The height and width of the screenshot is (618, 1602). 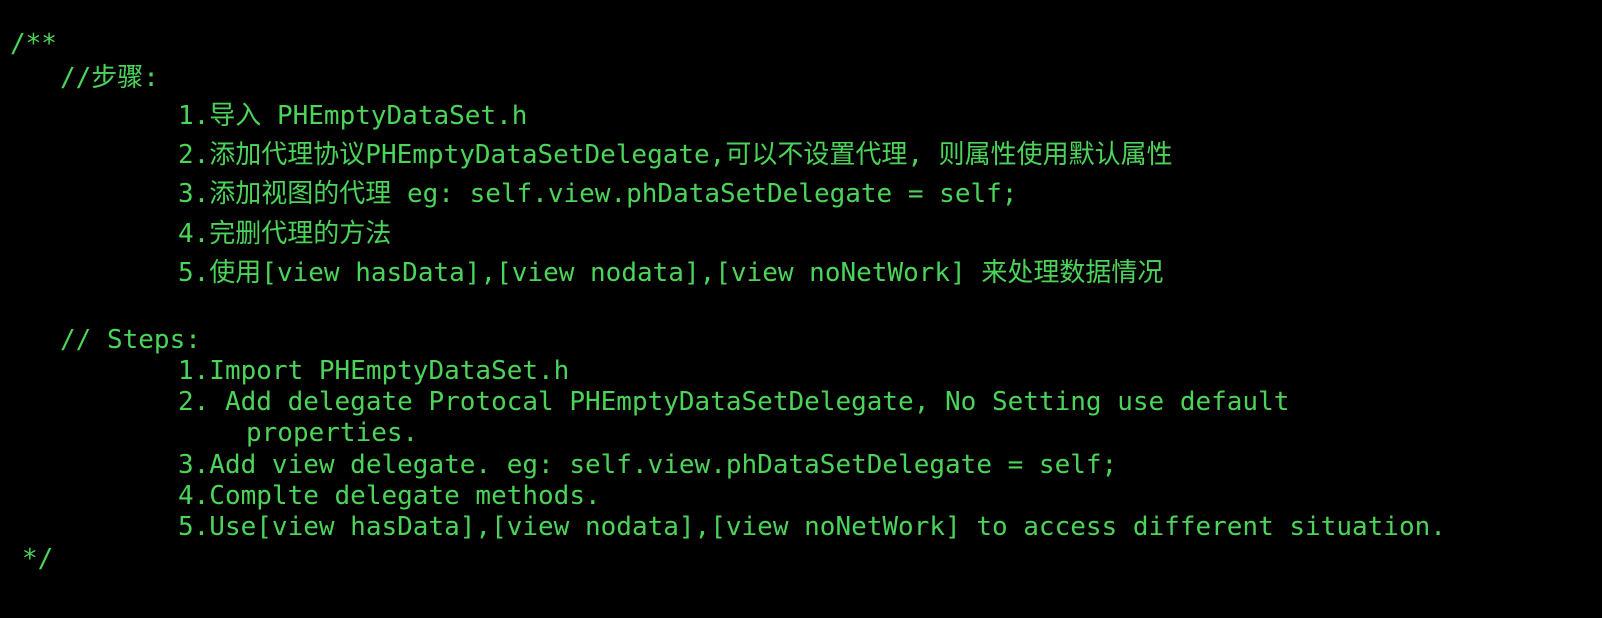 What do you see at coordinates (109, 78) in the screenshot?
I see `zh-steps-header: //步骤:` at bounding box center [109, 78].